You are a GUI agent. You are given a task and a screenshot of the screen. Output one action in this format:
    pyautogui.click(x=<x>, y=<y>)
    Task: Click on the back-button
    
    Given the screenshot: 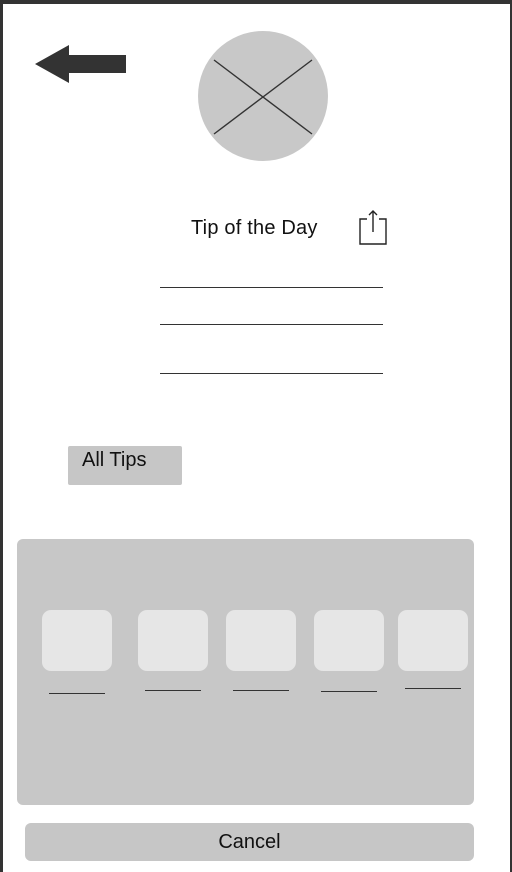 What is the action you would take?
    pyautogui.click(x=84, y=64)
    